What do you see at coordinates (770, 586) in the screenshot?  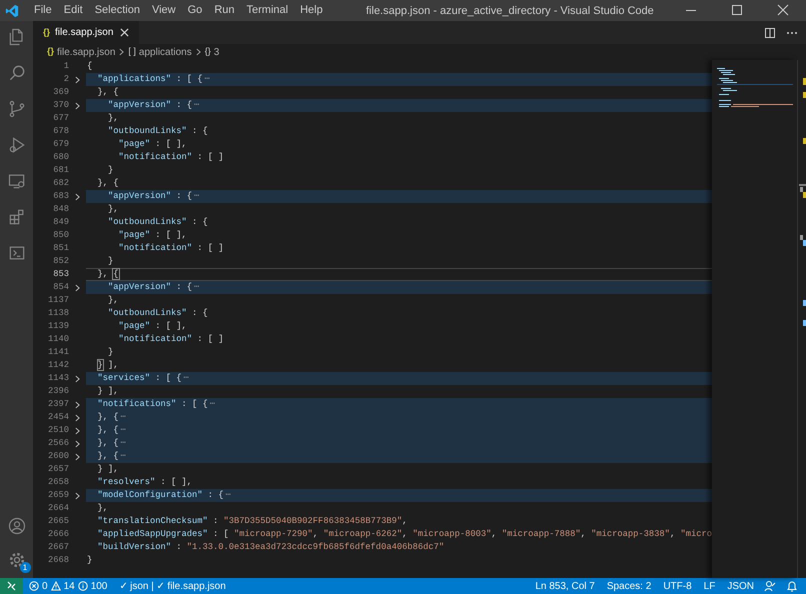 I see `feedback-icon` at bounding box center [770, 586].